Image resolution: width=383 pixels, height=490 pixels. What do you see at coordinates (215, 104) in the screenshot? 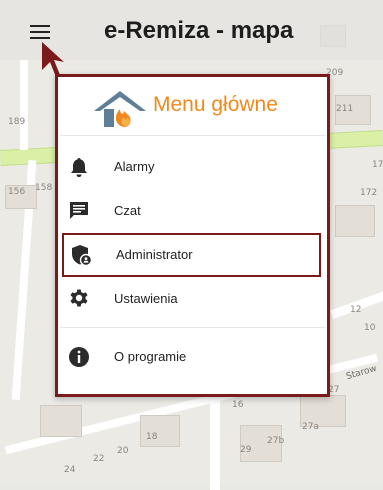
I see `menu-title: Menu główne` at bounding box center [215, 104].